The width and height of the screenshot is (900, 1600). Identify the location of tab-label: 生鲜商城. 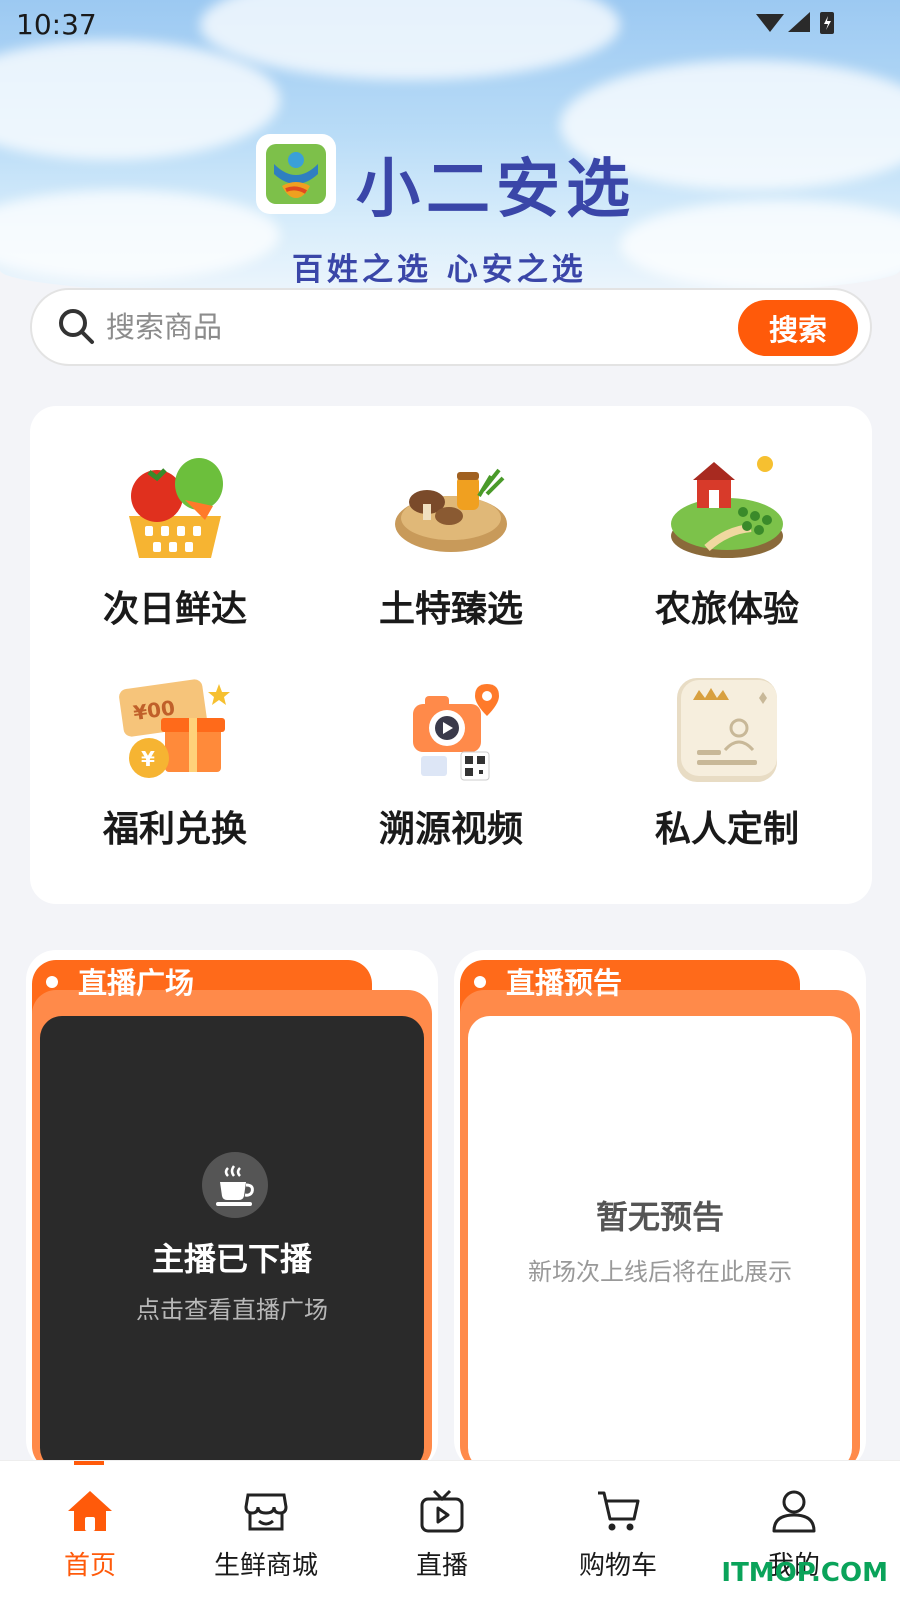
(265, 1566).